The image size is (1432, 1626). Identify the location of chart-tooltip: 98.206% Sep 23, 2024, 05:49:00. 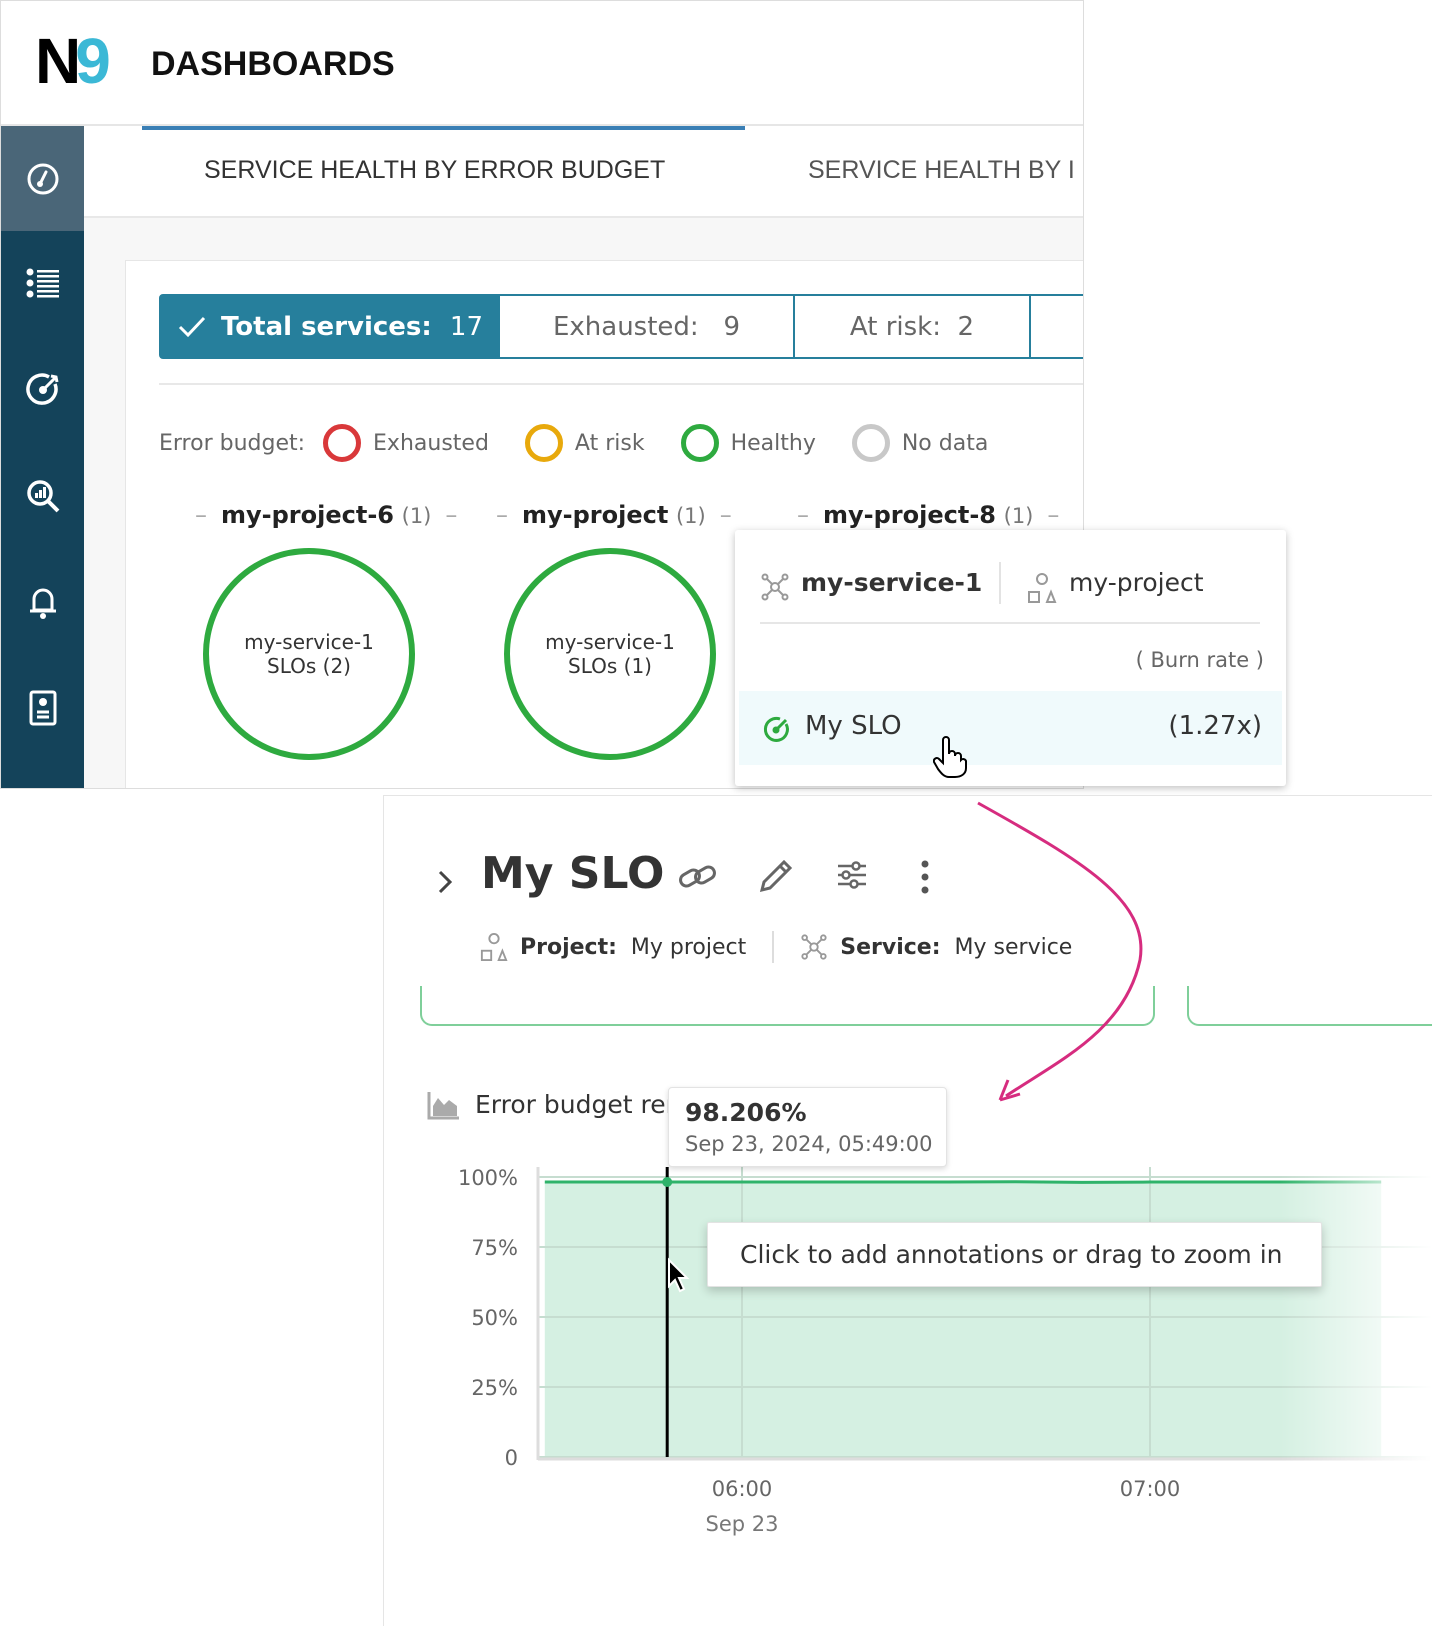
(807, 1127).